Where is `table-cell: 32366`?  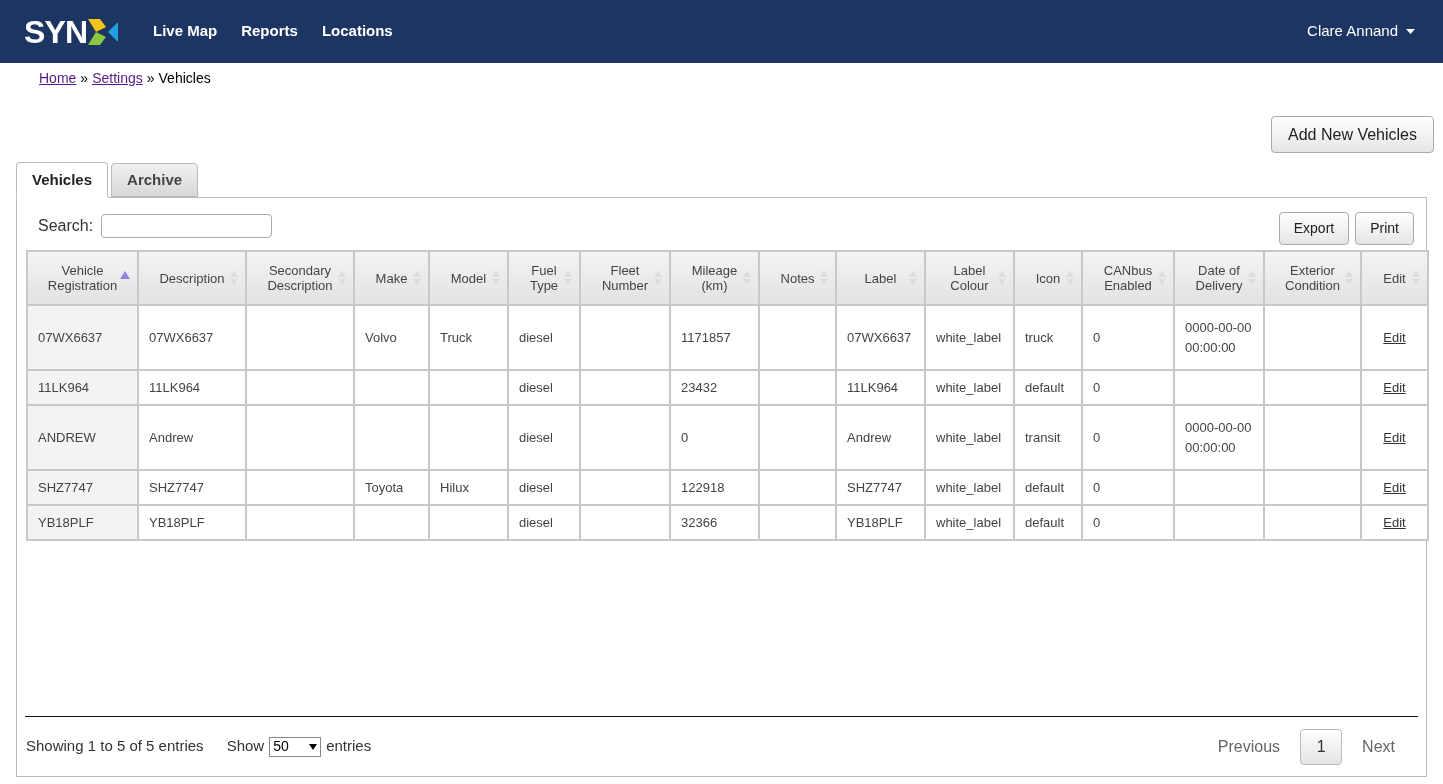 table-cell: 32366 is located at coordinates (699, 522).